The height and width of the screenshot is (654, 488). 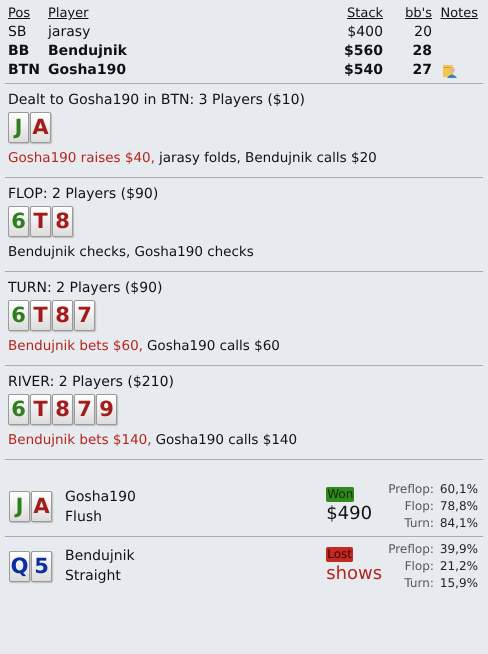 What do you see at coordinates (84, 194) in the screenshot?
I see `street-title: FLOP: 2 Players ($90)` at bounding box center [84, 194].